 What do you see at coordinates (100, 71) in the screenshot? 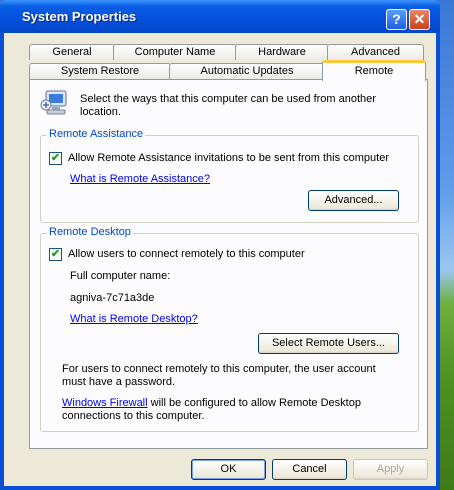
I see `tab-system-restore: System Restore` at bounding box center [100, 71].